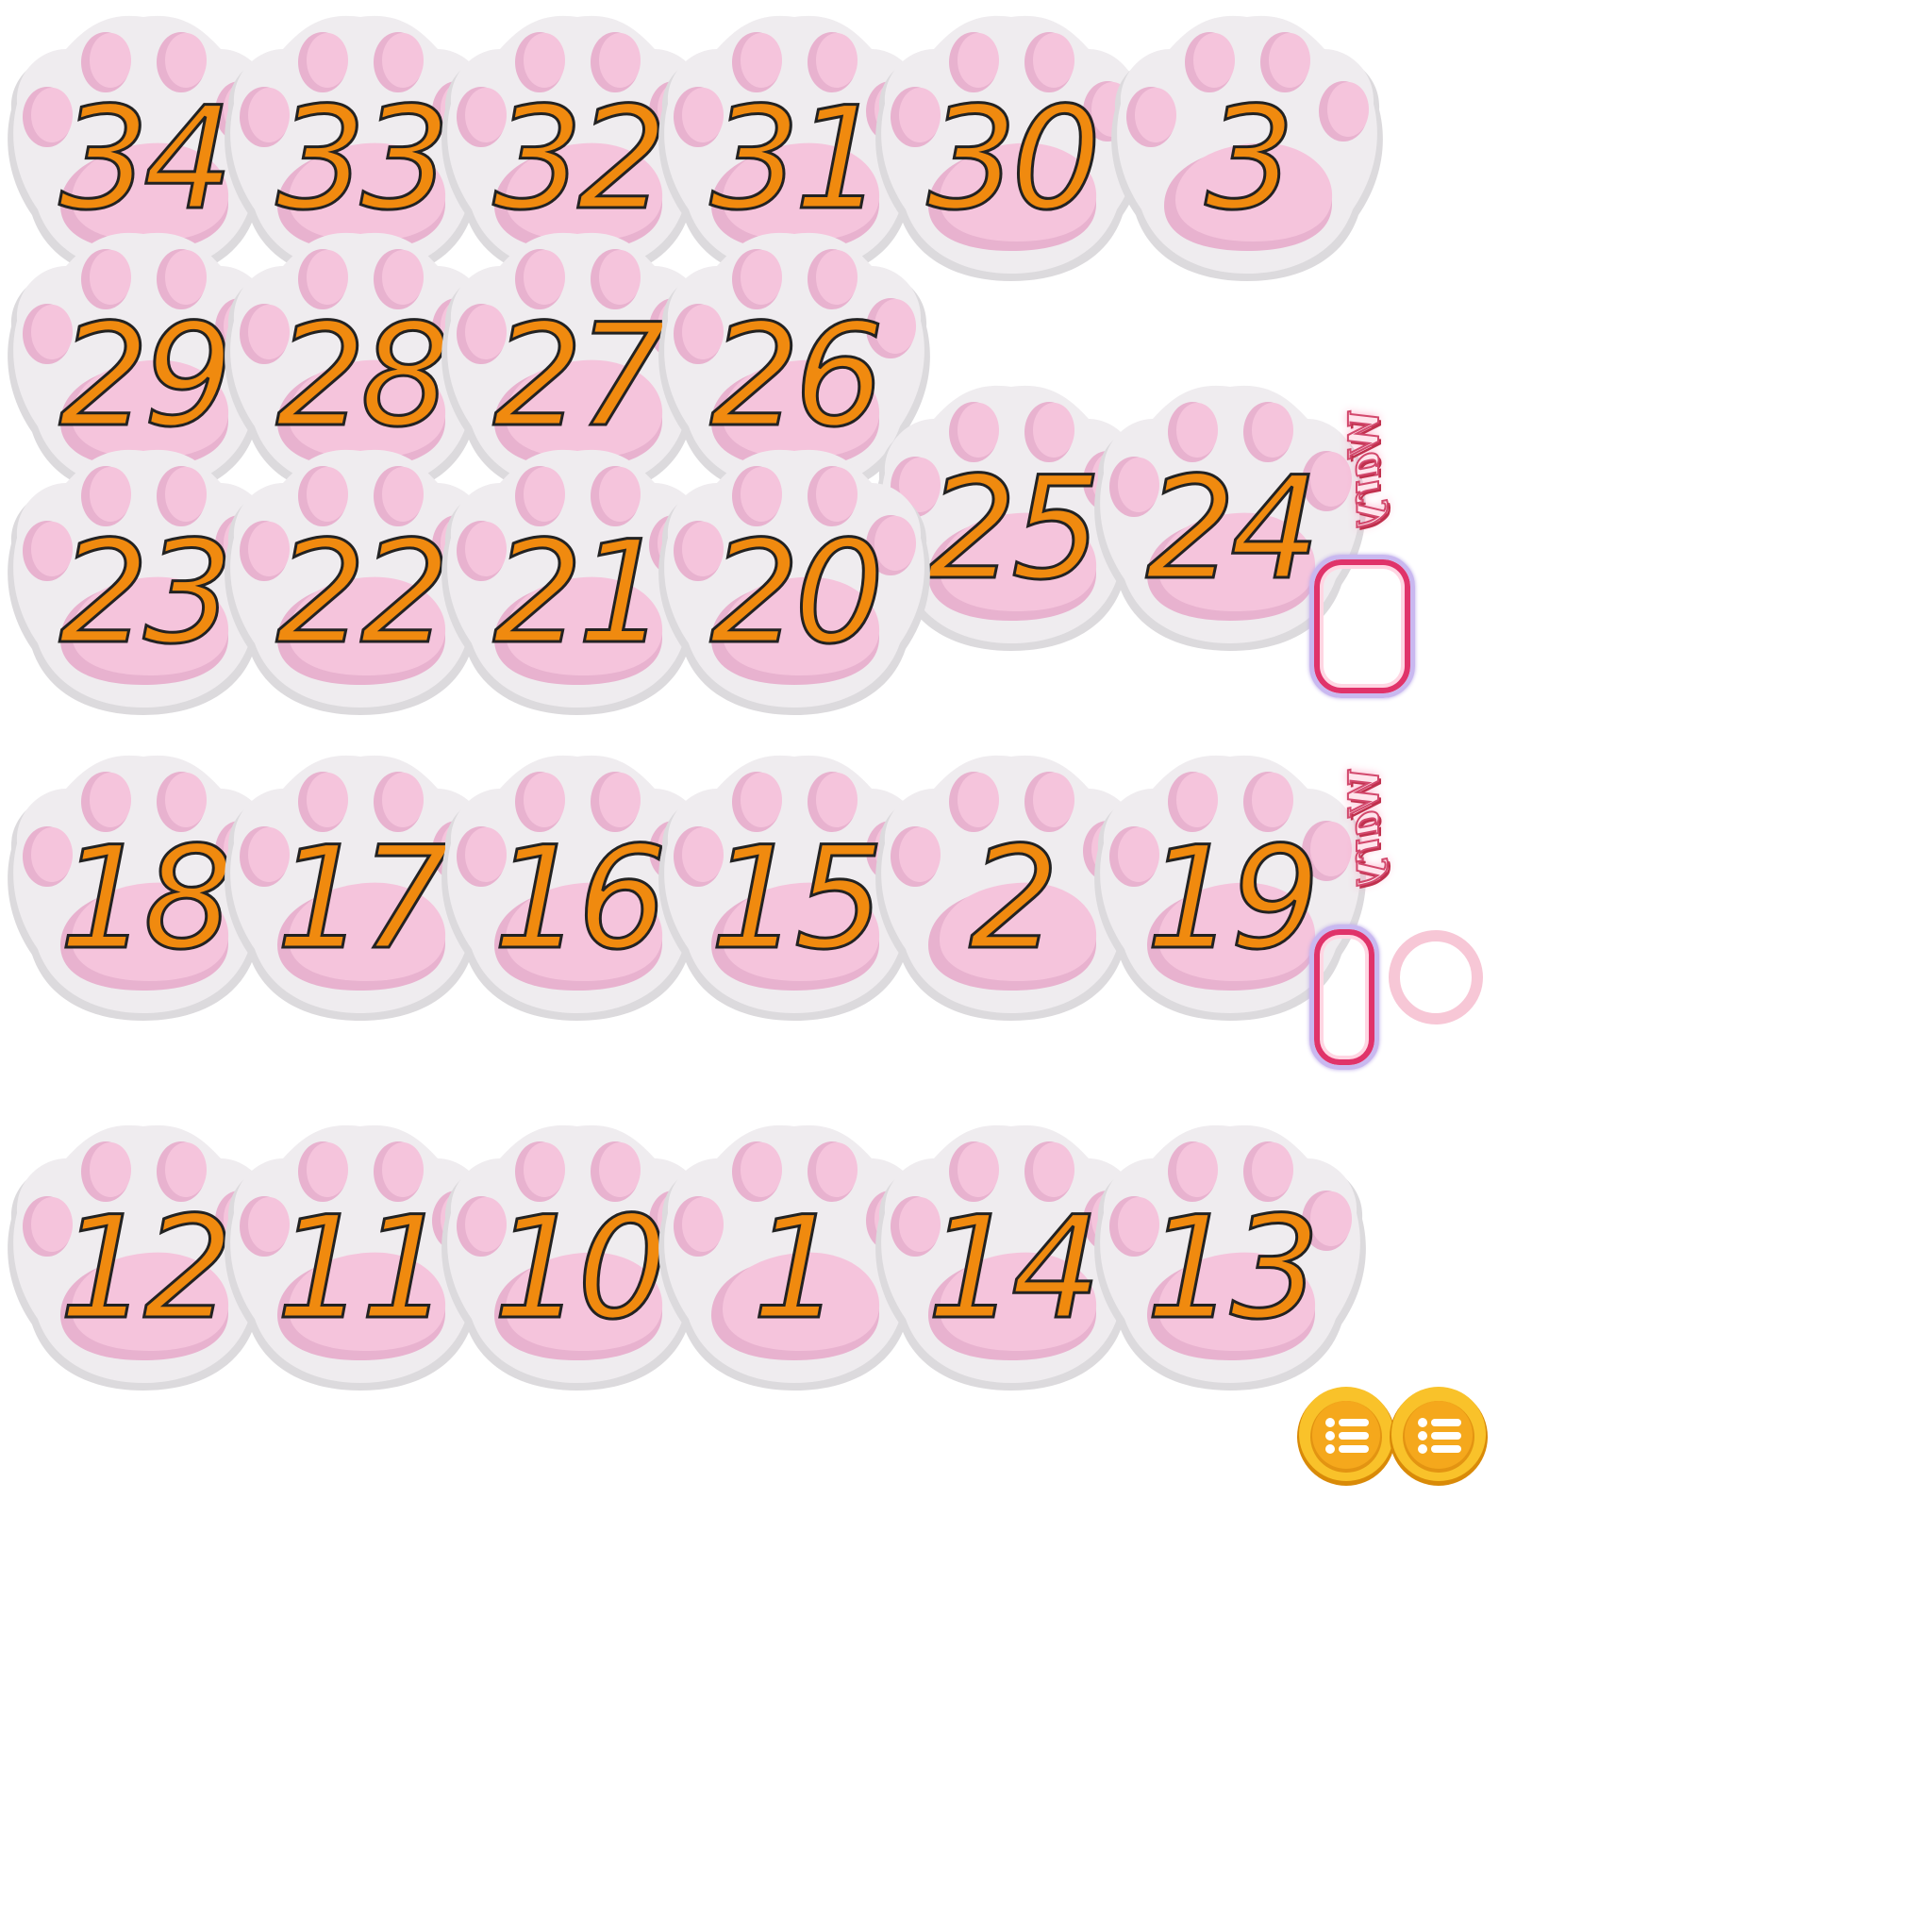 The width and height of the screenshot is (1932, 1932). What do you see at coordinates (1233, 1269) in the screenshot?
I see `paw-number: 13` at bounding box center [1233, 1269].